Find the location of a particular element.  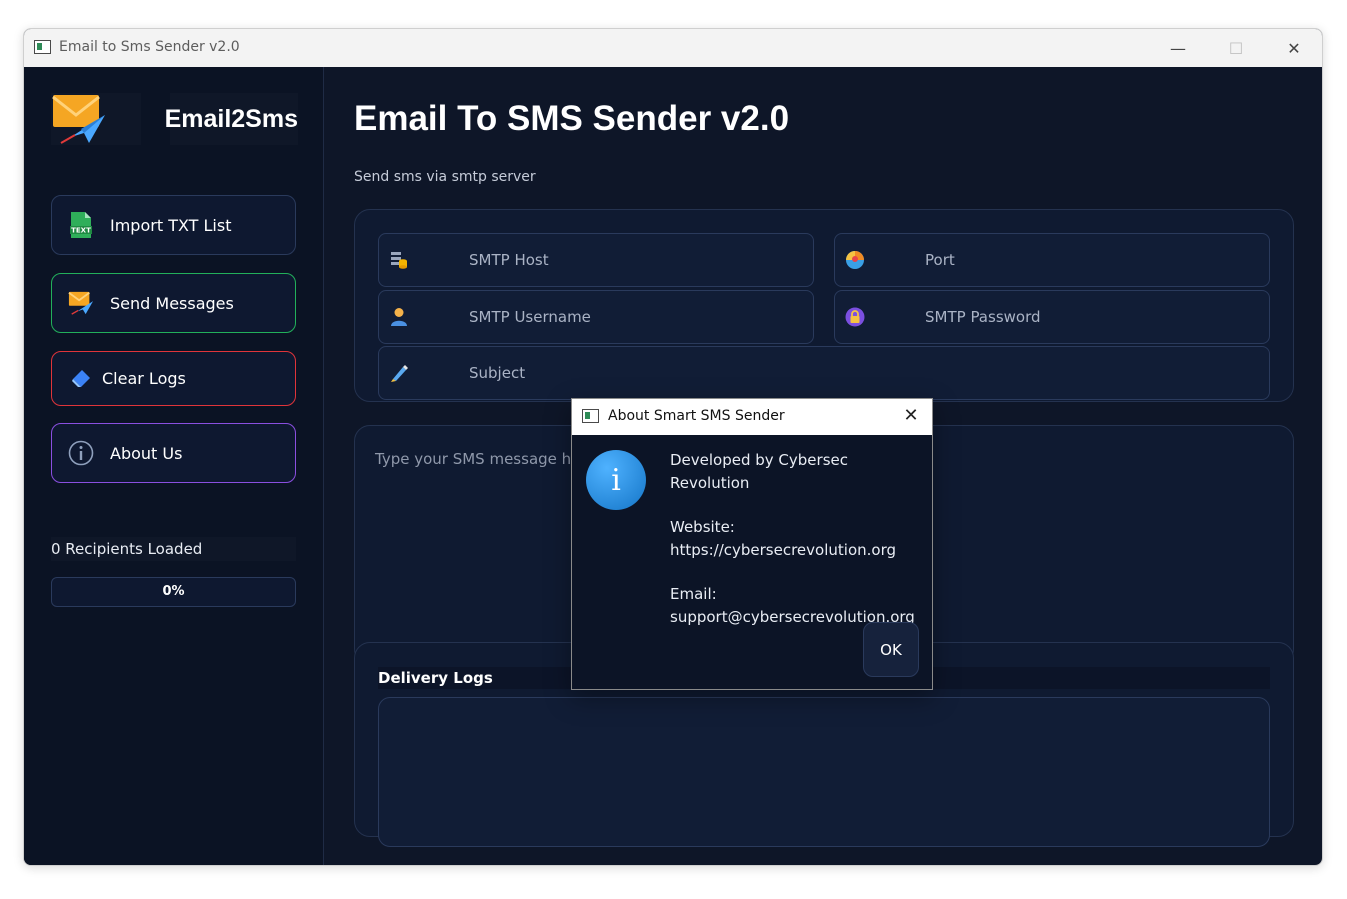

smtp-username-input: SMTP Username is located at coordinates (596, 317).